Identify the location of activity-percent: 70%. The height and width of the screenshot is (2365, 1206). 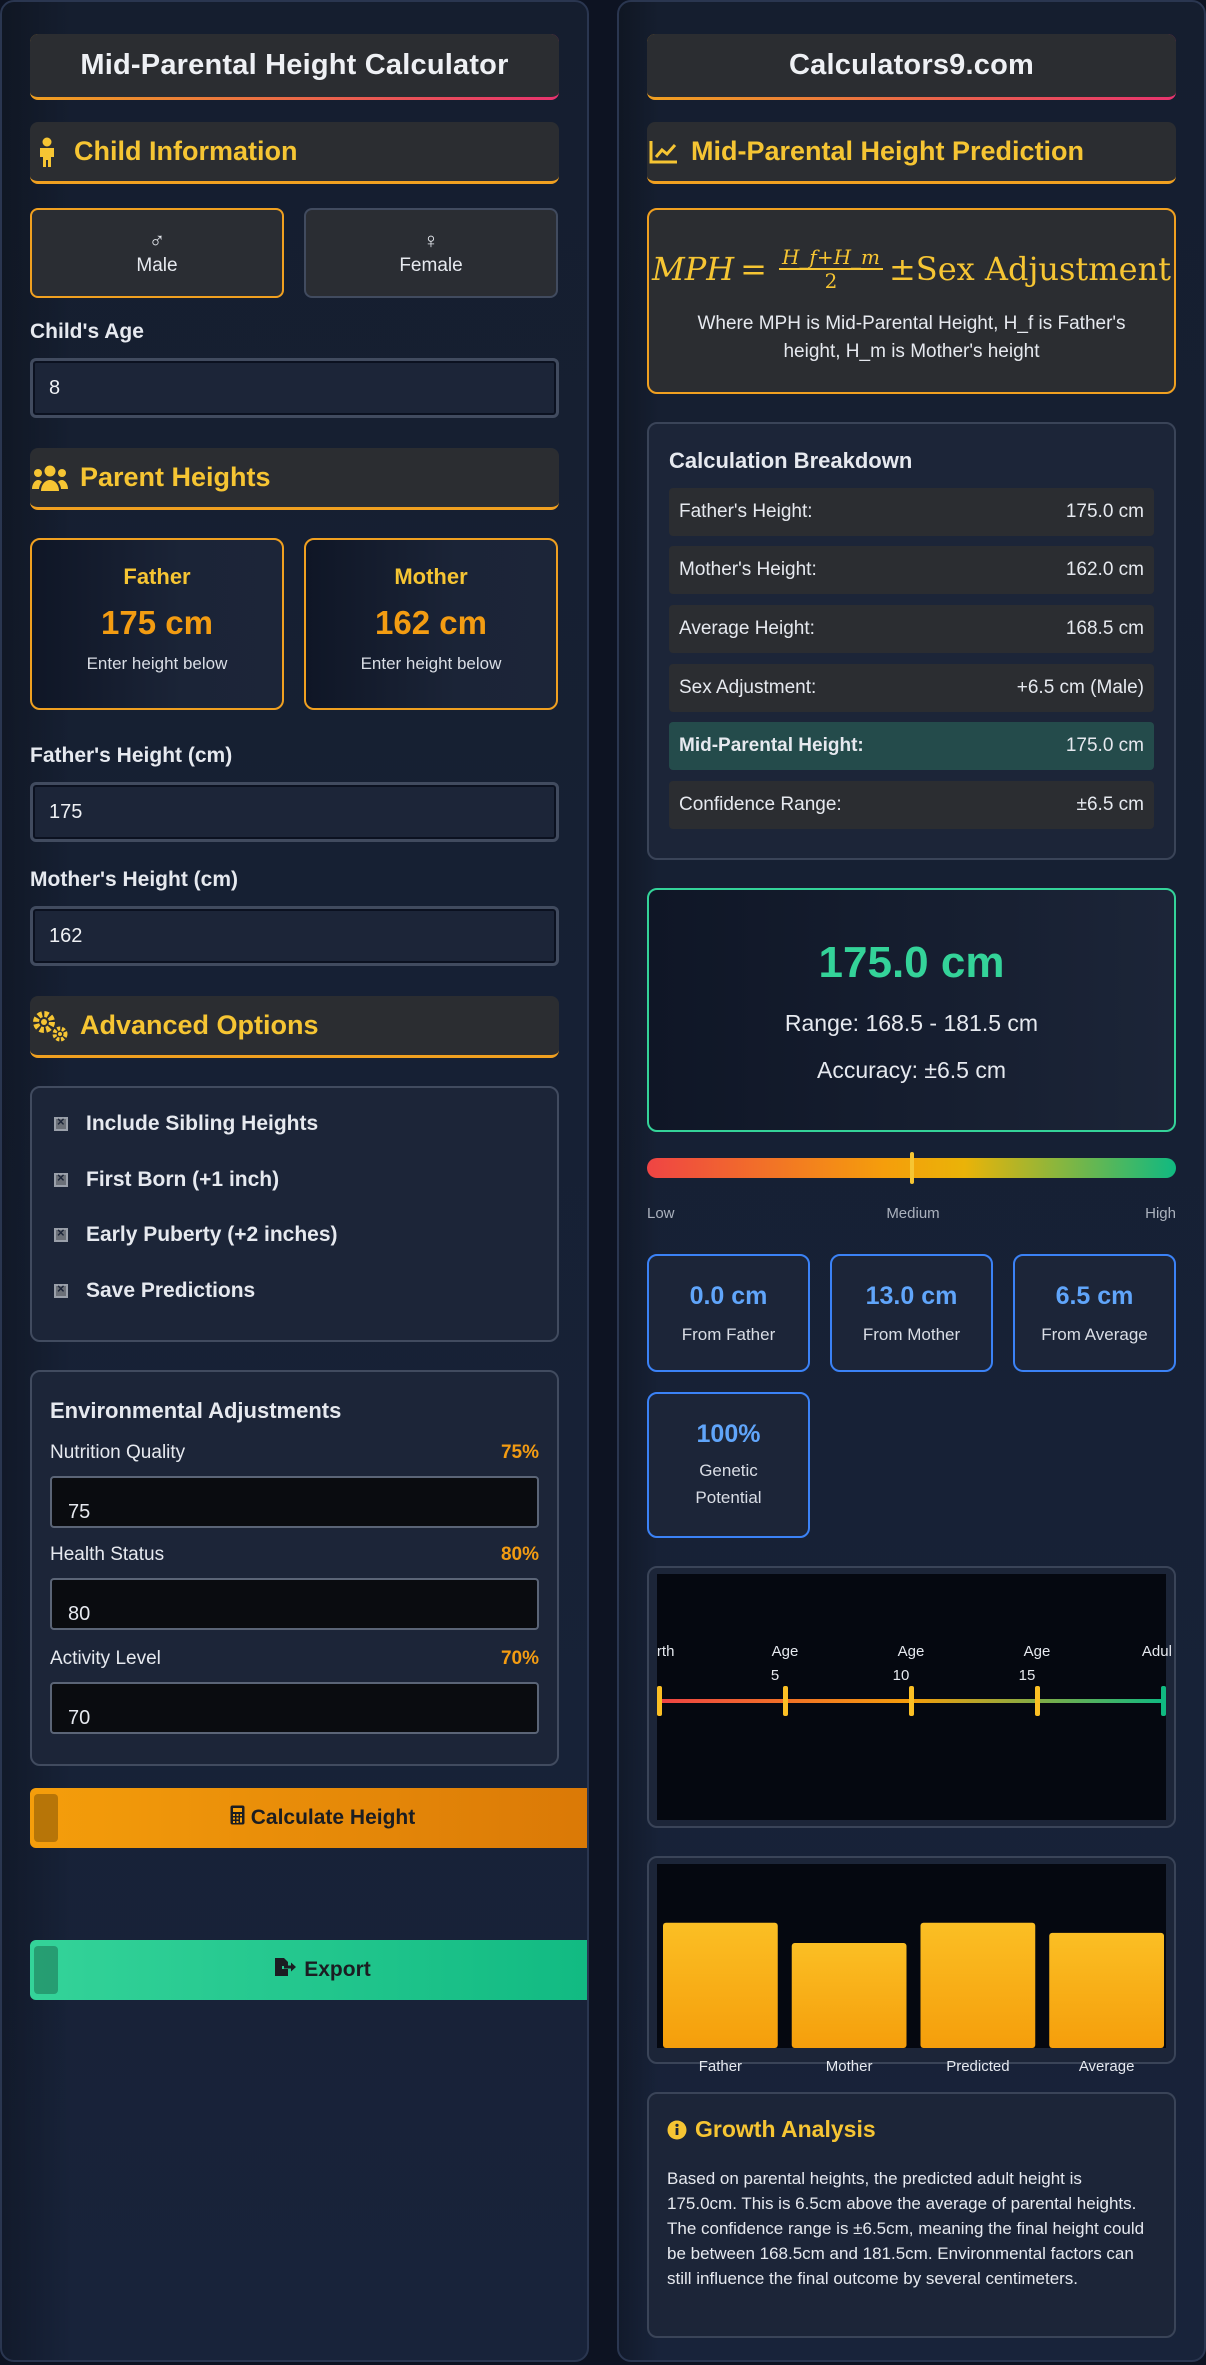
(519, 1658).